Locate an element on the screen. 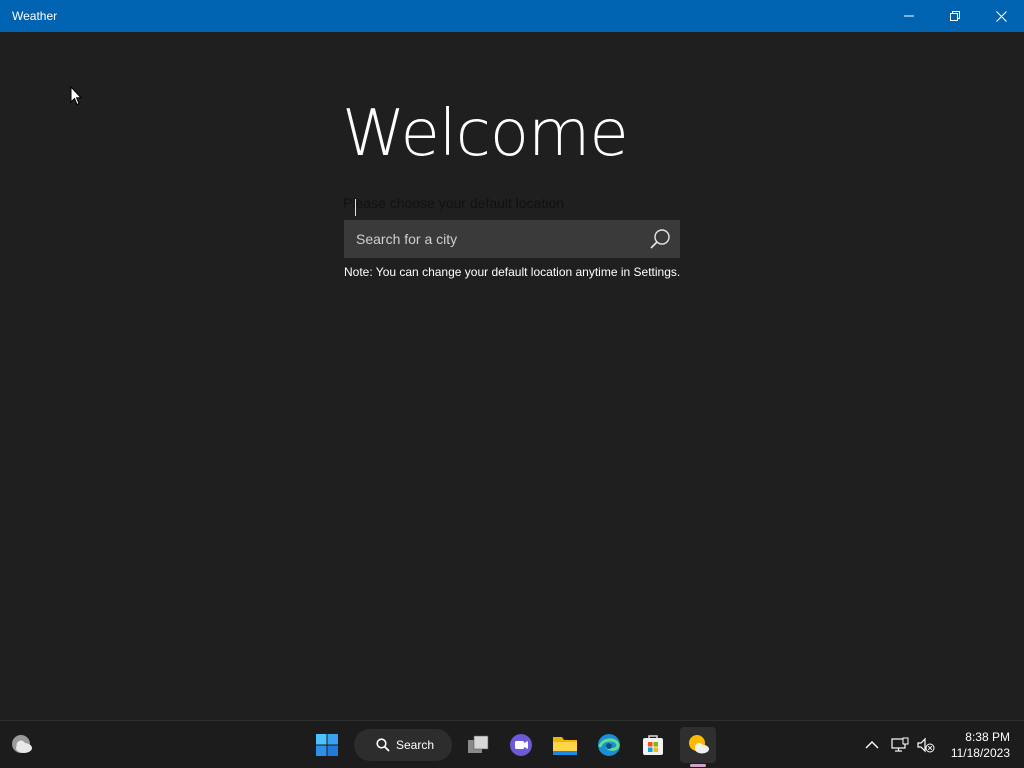  start-icon is located at coordinates (327, 745).